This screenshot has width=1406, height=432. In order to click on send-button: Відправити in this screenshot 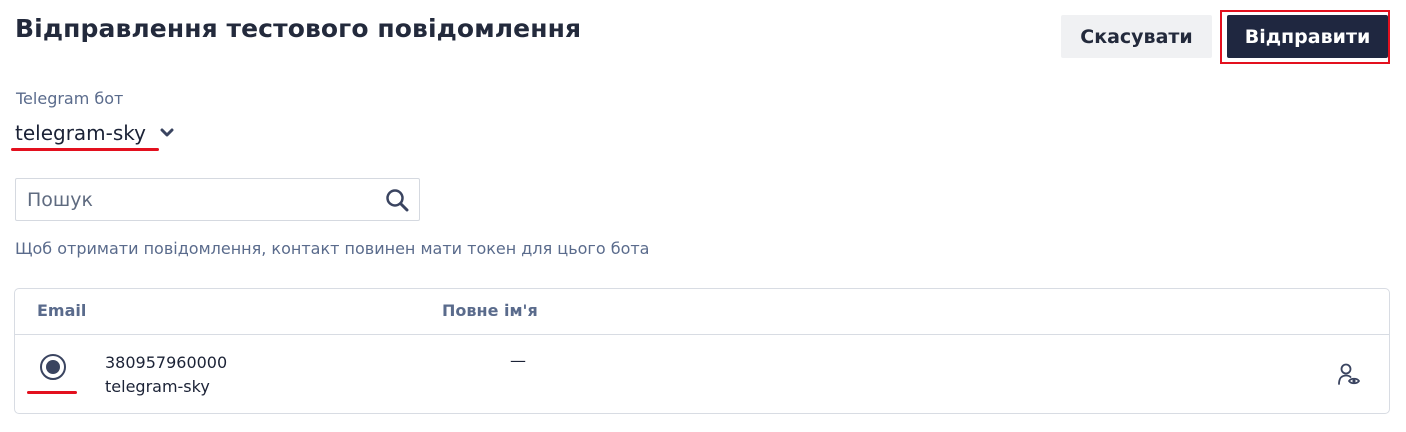, I will do `click(1307, 36)`.